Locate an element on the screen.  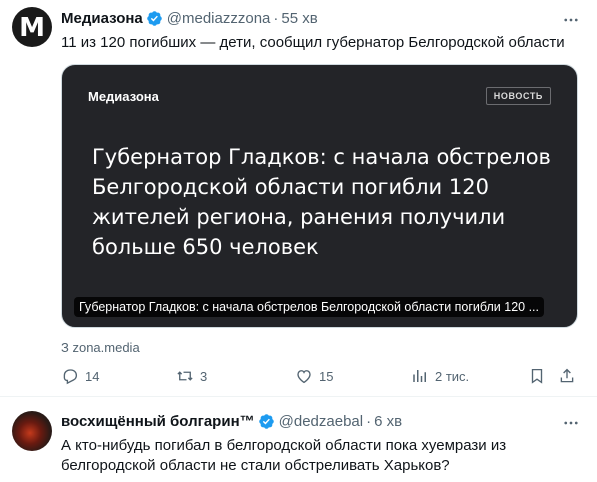
tweet-header: Медиазона @mediazzzona · 55 хв is located at coordinates (189, 18).